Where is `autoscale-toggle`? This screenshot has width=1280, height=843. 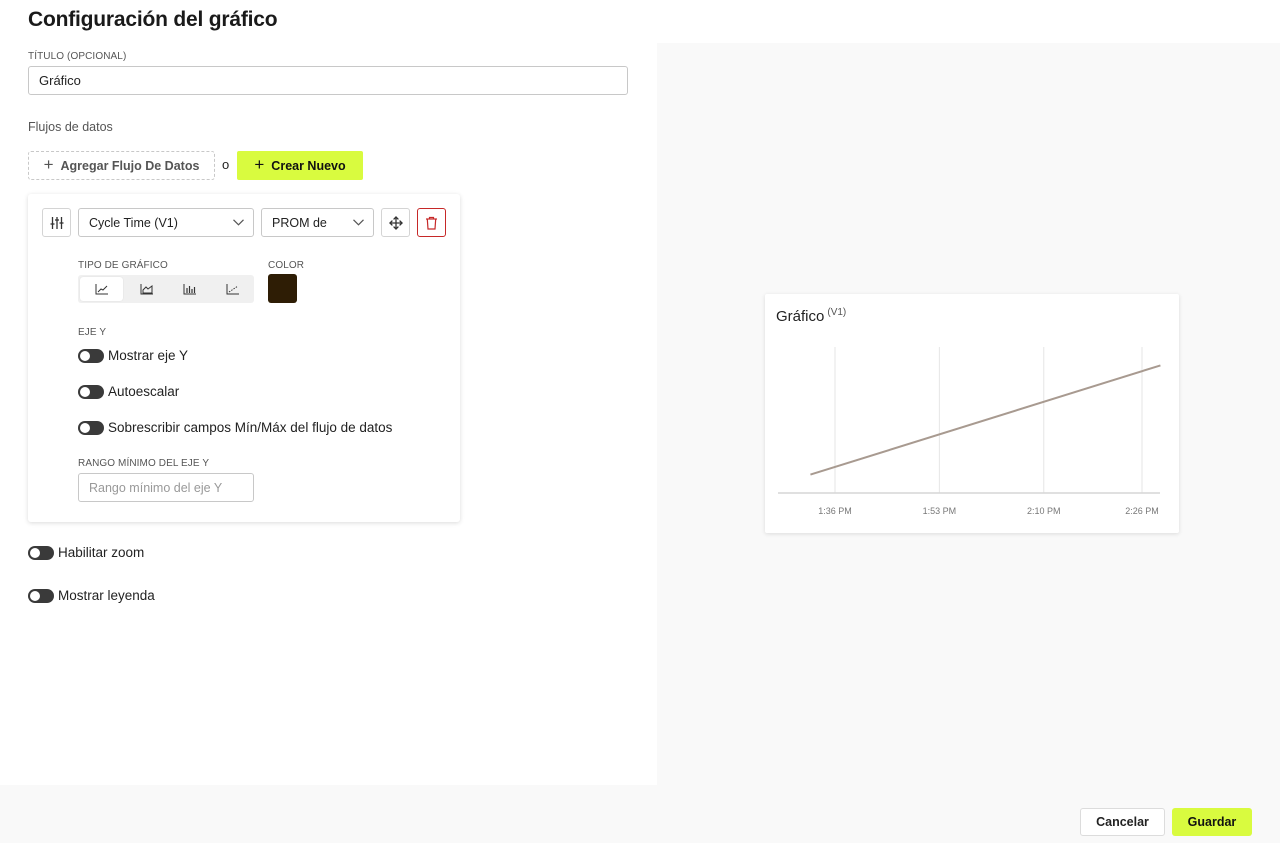 autoscale-toggle is located at coordinates (91, 391).